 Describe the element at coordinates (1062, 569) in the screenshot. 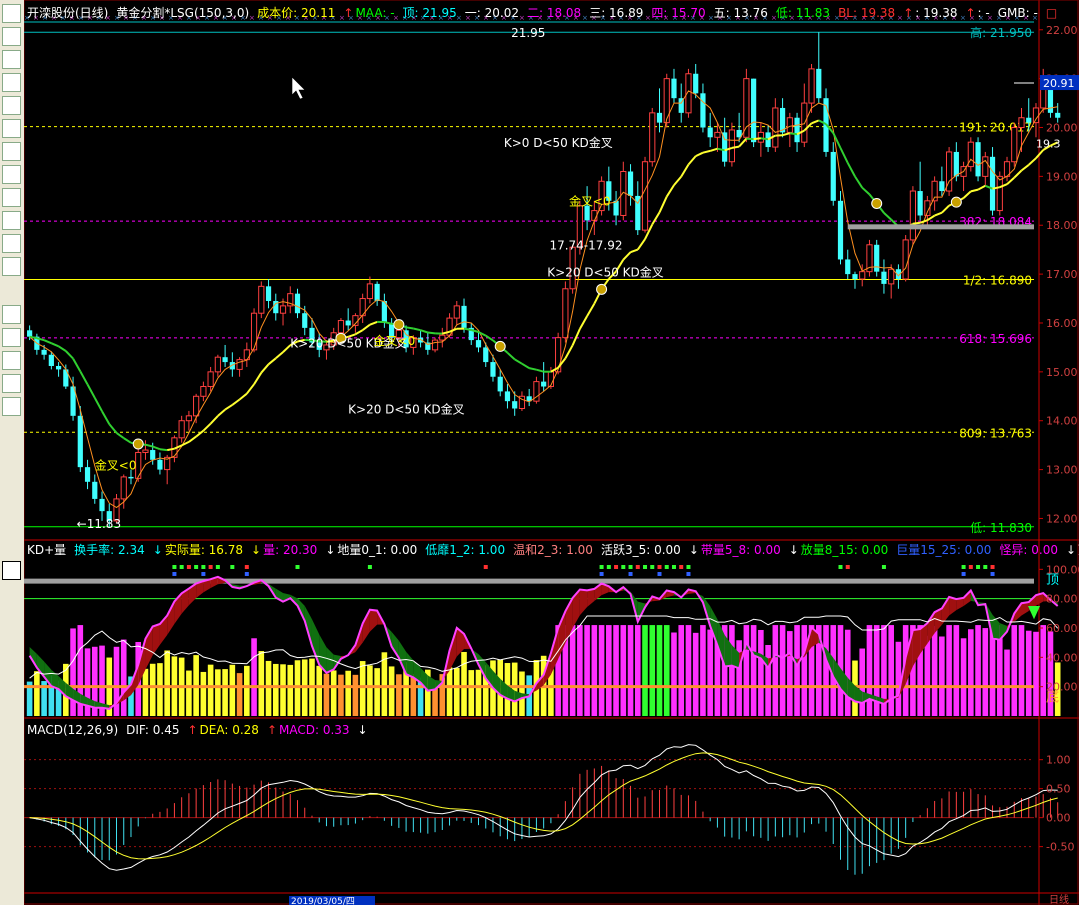

I see `kd-tick-label: 100.00` at that location.